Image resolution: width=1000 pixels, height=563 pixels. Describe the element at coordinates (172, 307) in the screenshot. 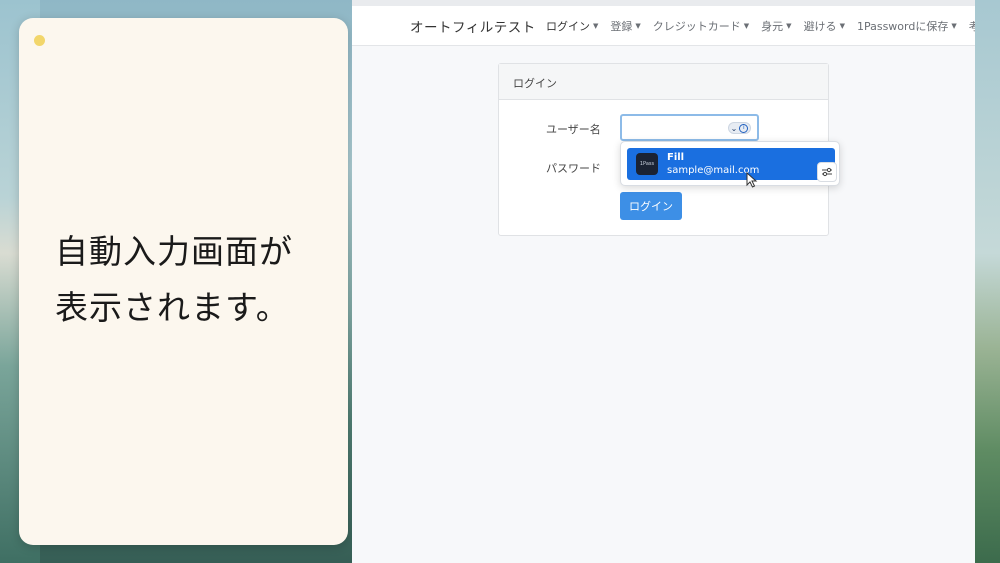

I see `note-line-2: 表示されます。` at that location.